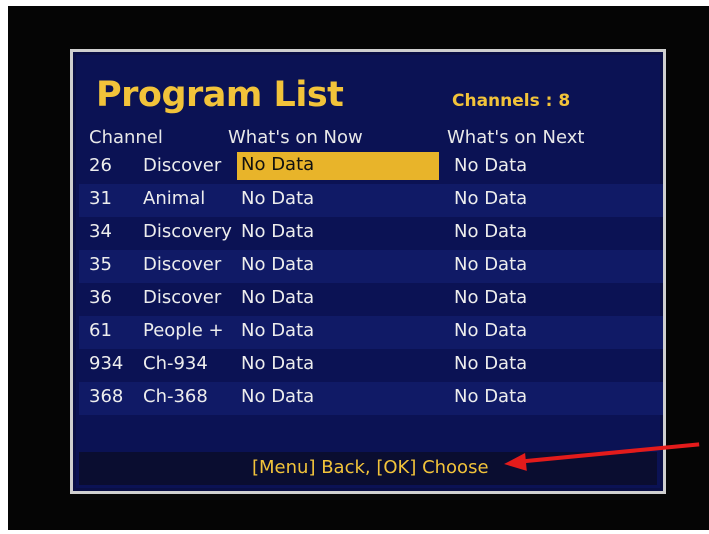  What do you see at coordinates (100, 165) in the screenshot?
I see `channel-number: 26` at bounding box center [100, 165].